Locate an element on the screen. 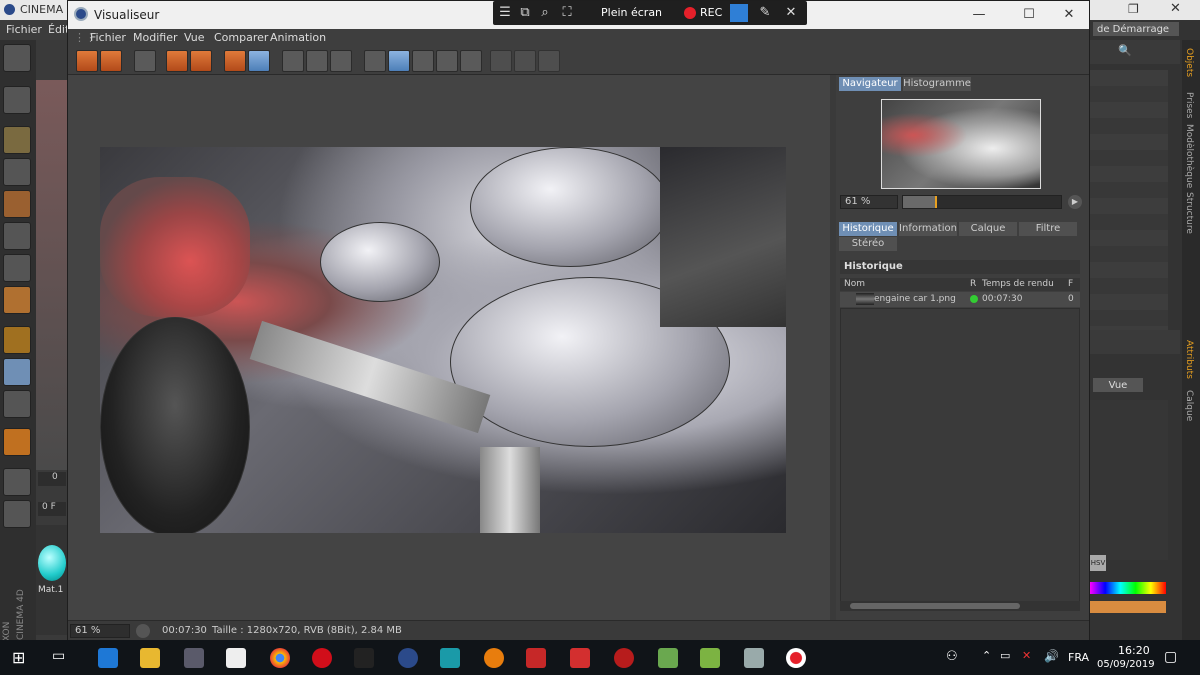 This screenshot has height=675, width=1200. save-icon is located at coordinates (111, 61).